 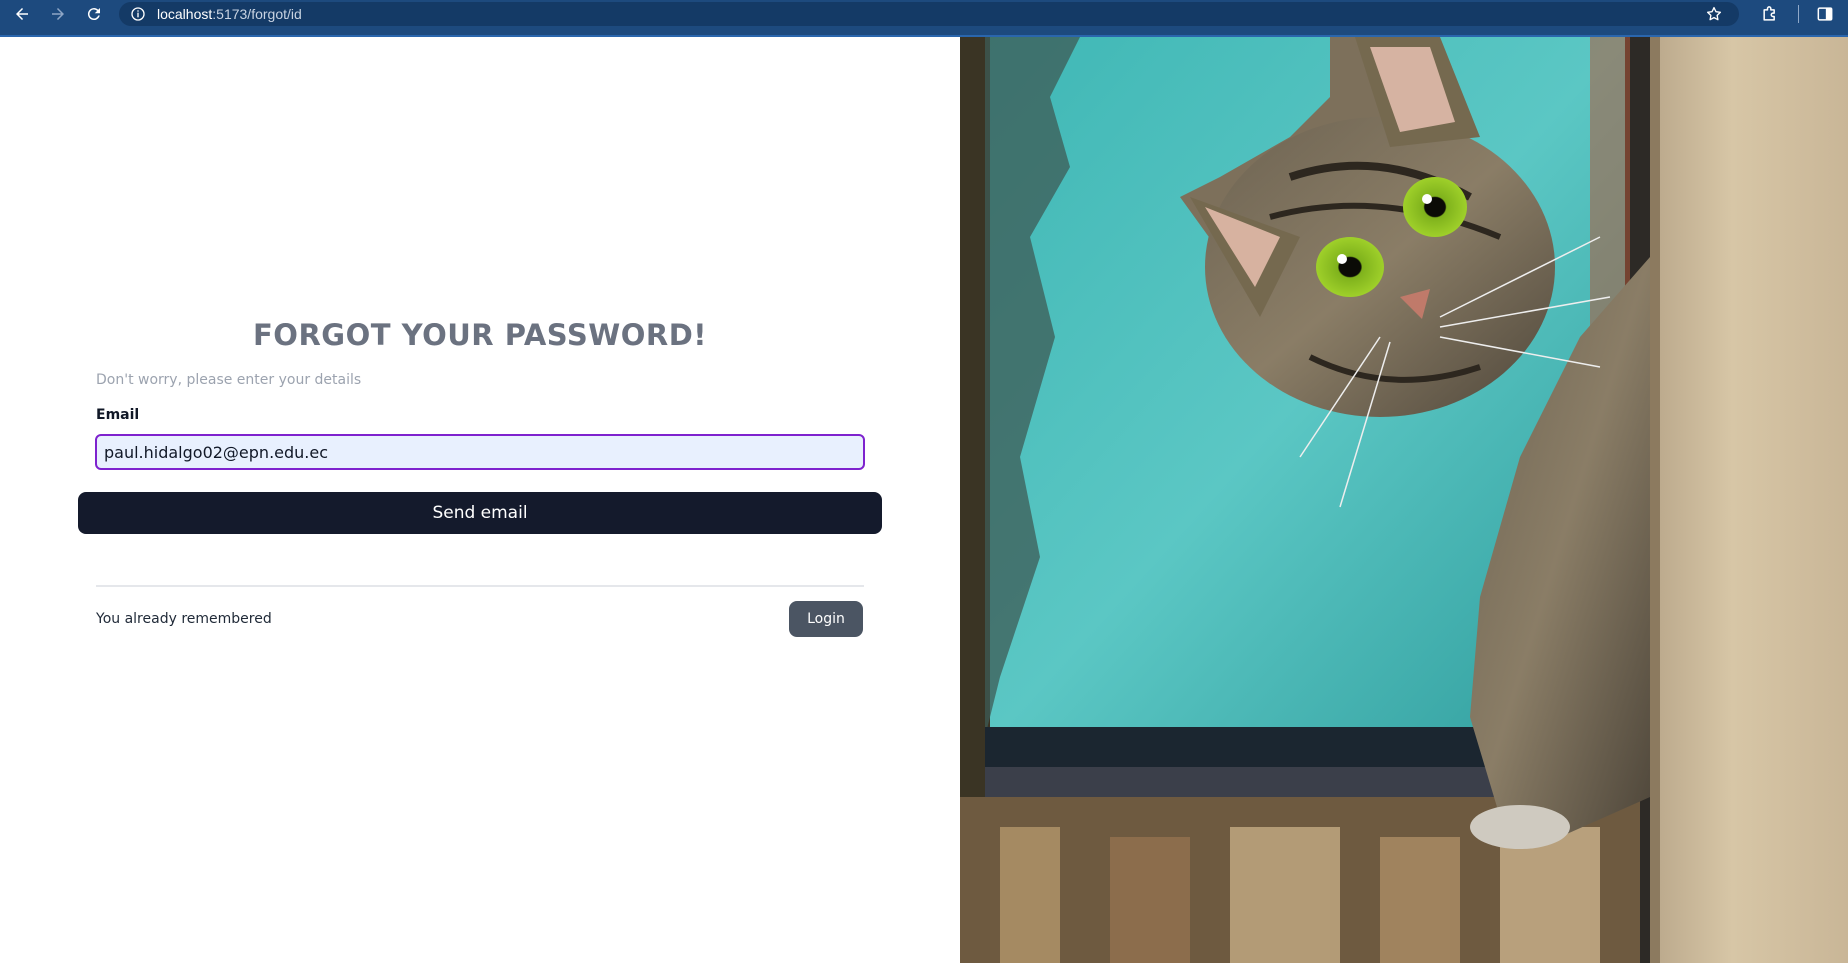 I want to click on url-text: localhost:5173/forgot/id, so click(x=229, y=14).